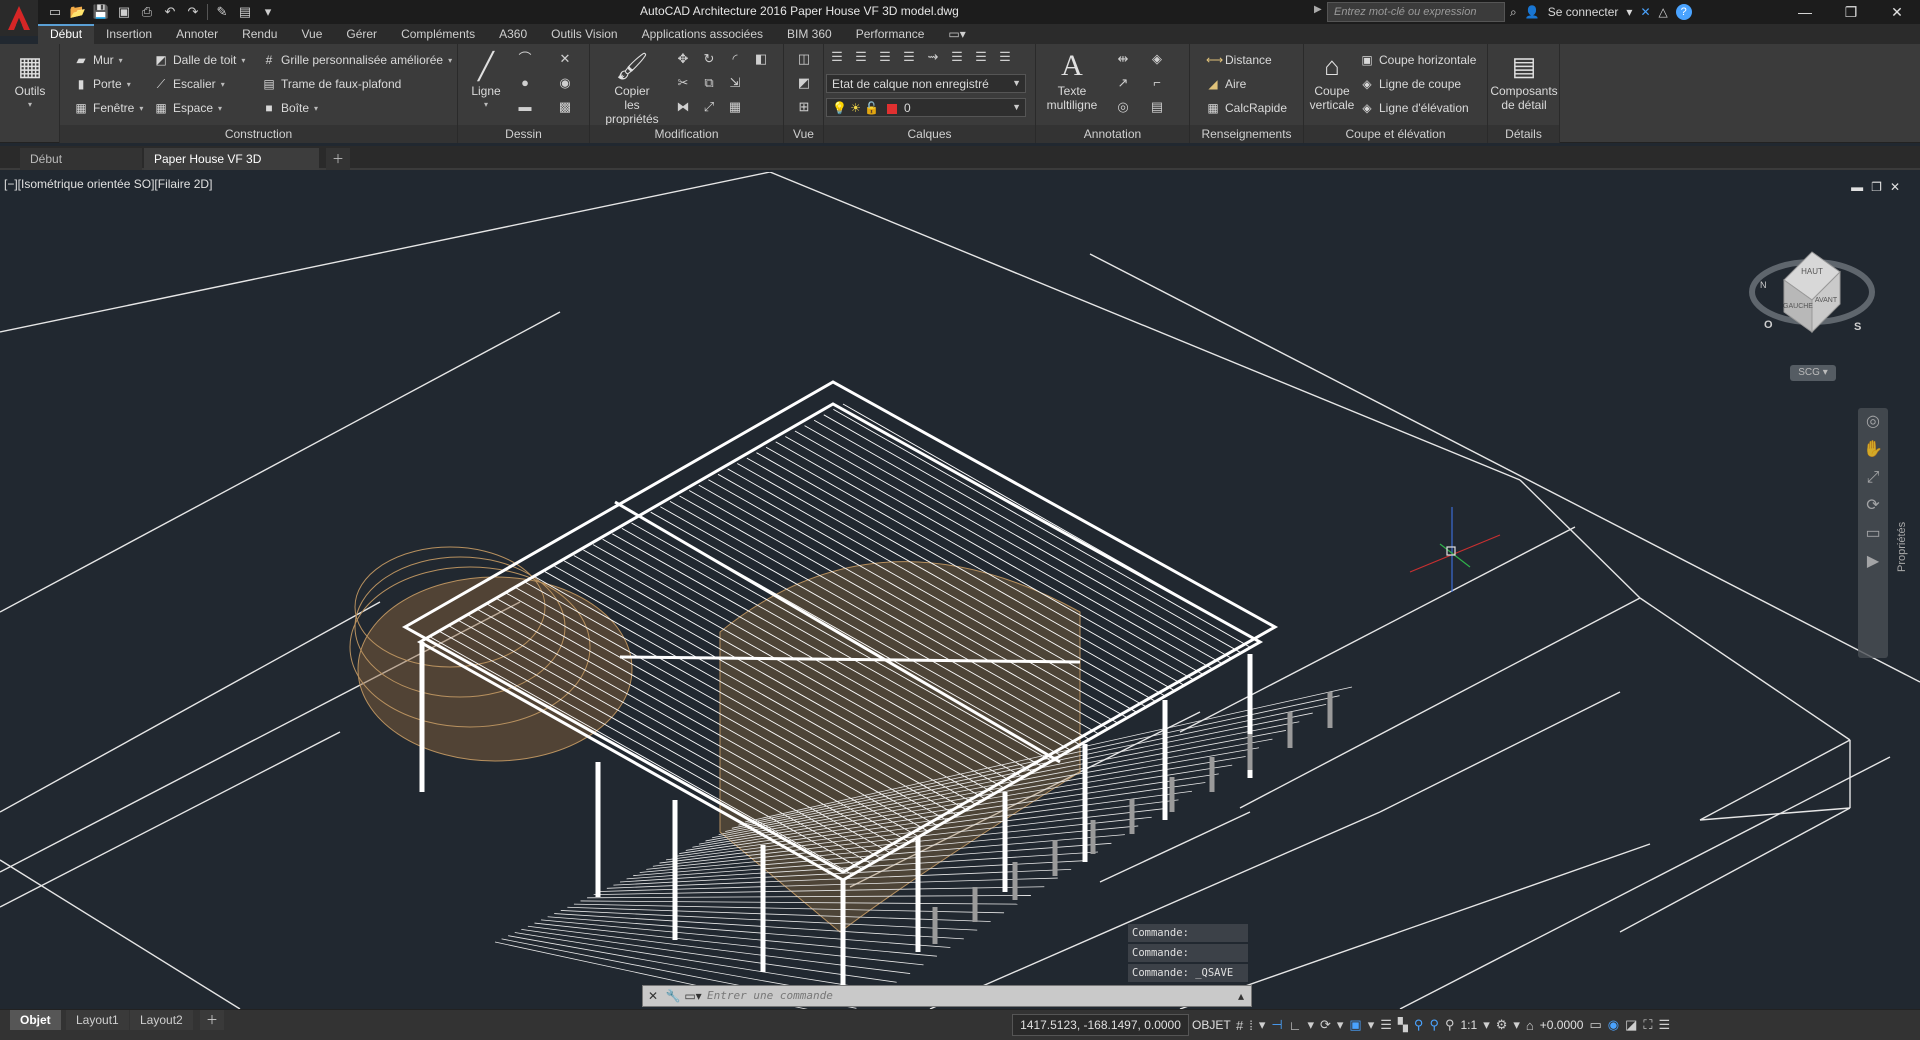  What do you see at coordinates (525, 59) in the screenshot?
I see `arc-icon: ⌒` at bounding box center [525, 59].